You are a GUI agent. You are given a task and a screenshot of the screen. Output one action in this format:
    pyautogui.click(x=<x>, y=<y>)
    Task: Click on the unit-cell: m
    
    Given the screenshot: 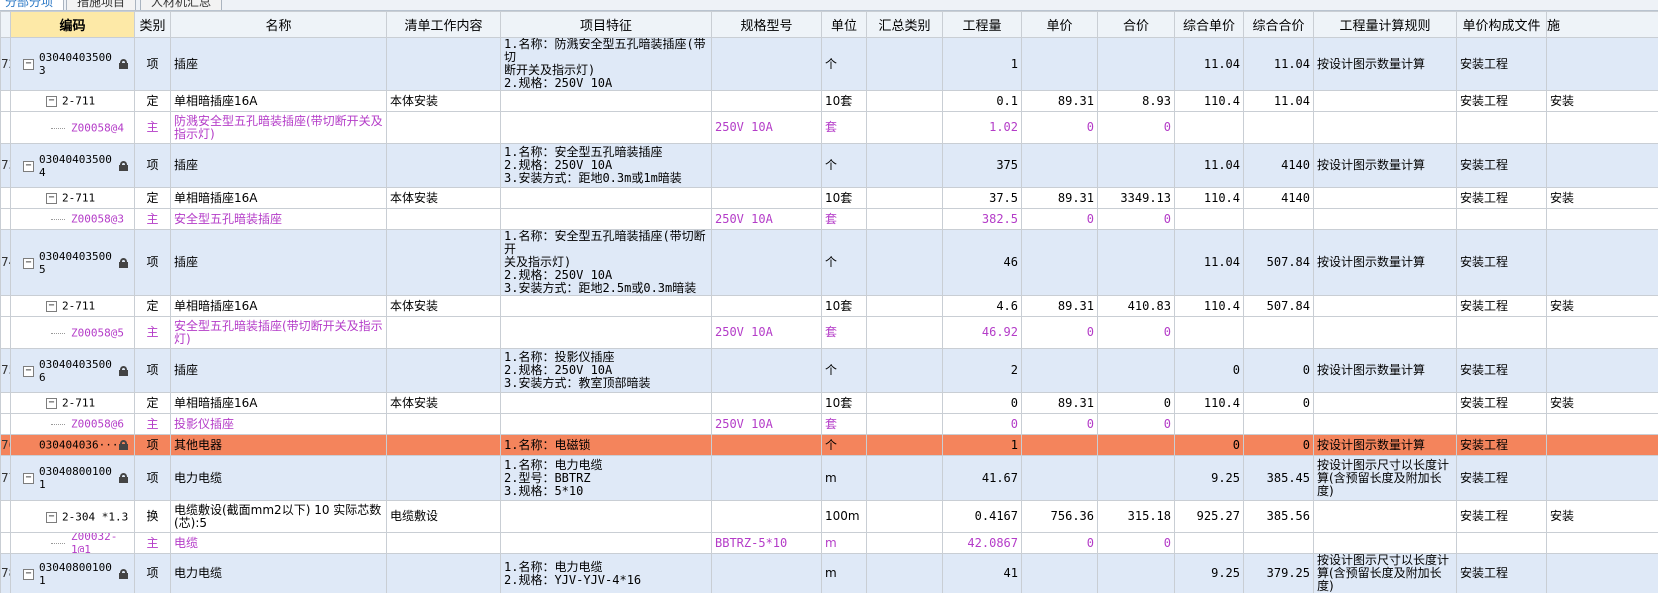 What is the action you would take?
    pyautogui.click(x=844, y=478)
    